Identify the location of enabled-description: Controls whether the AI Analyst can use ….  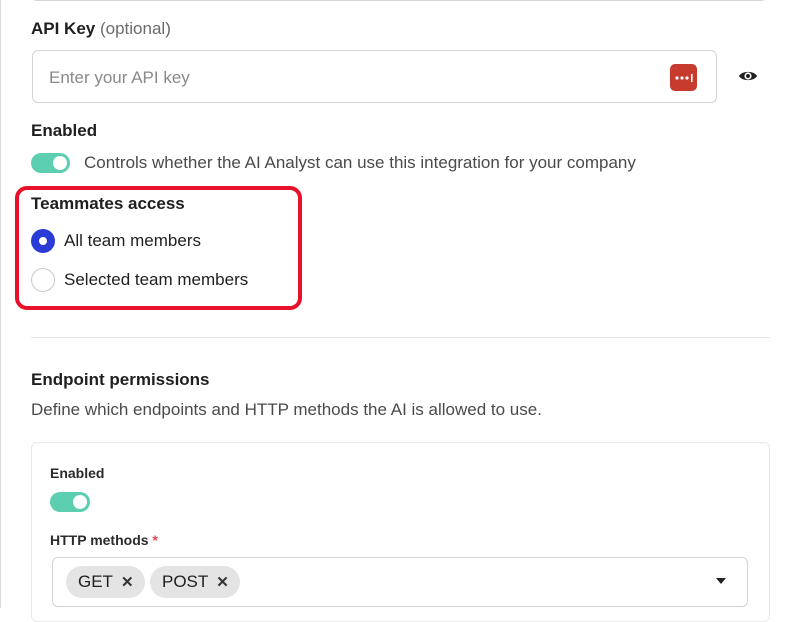
(360, 162).